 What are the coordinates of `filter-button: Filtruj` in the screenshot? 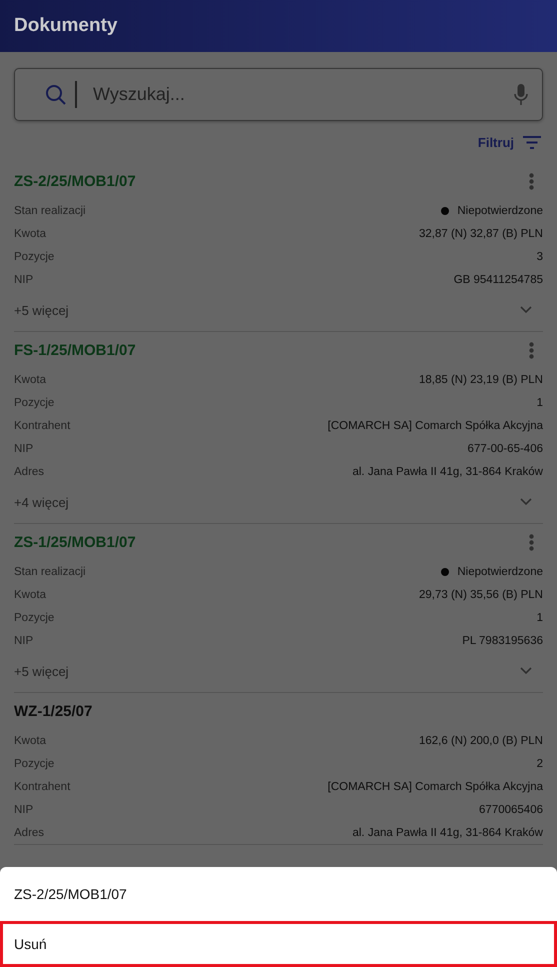 It's located at (509, 142).